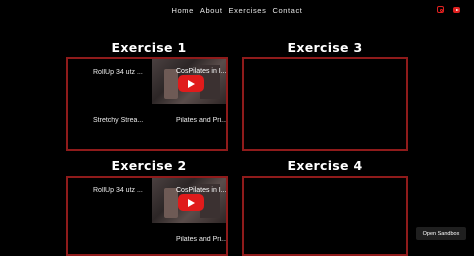 The image size is (474, 256). I want to click on nav-home: Home, so click(183, 12).